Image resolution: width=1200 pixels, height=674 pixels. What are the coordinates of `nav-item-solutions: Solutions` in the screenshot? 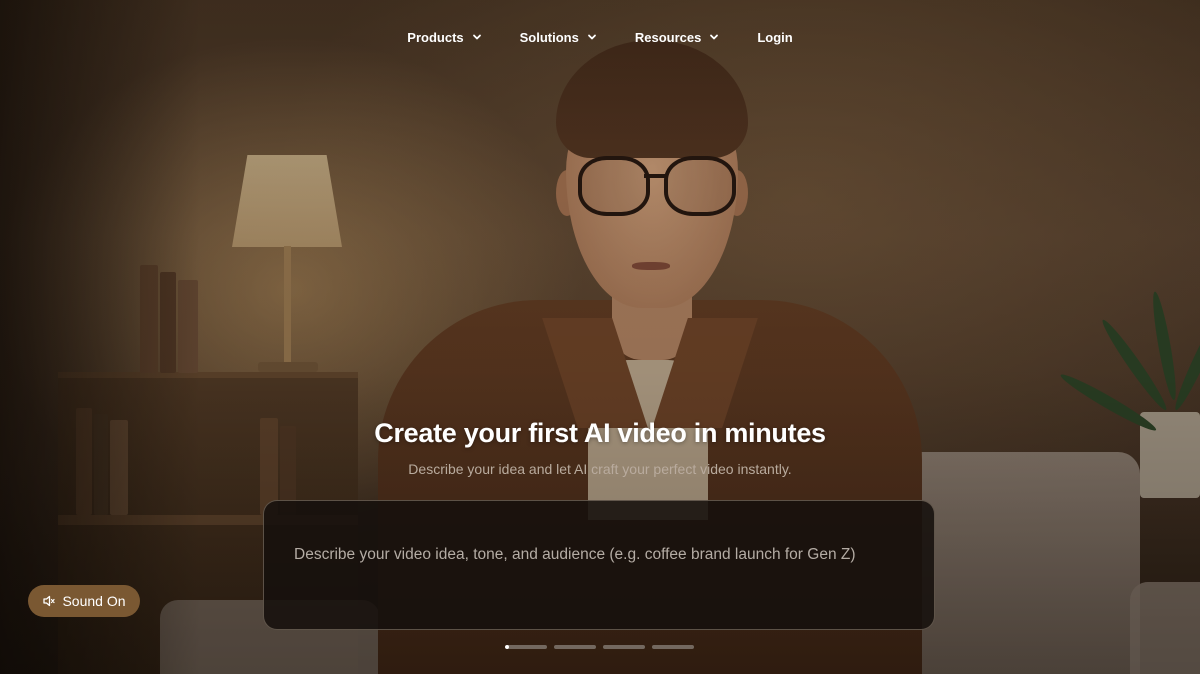 It's located at (558, 37).